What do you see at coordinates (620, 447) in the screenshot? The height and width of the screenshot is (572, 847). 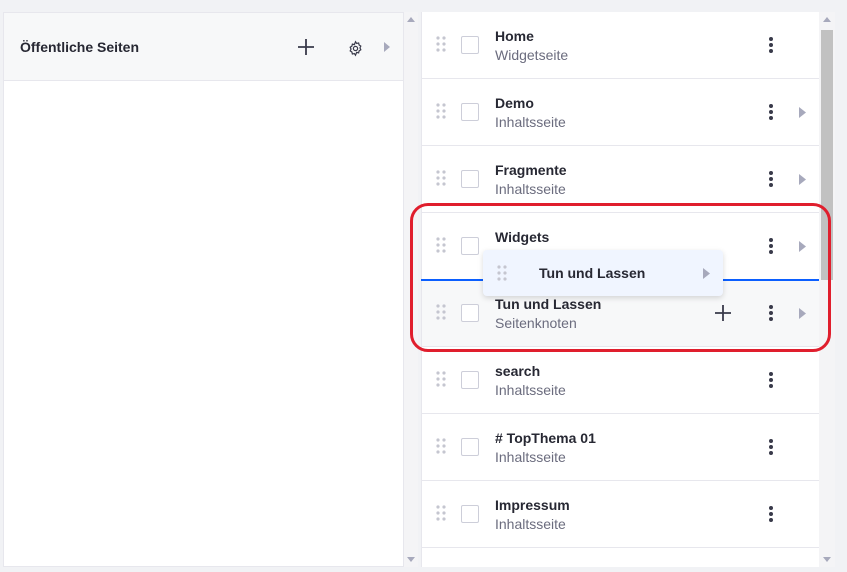 I see `page-row-topthema: # TopThema 01 Inhaltsseite` at bounding box center [620, 447].